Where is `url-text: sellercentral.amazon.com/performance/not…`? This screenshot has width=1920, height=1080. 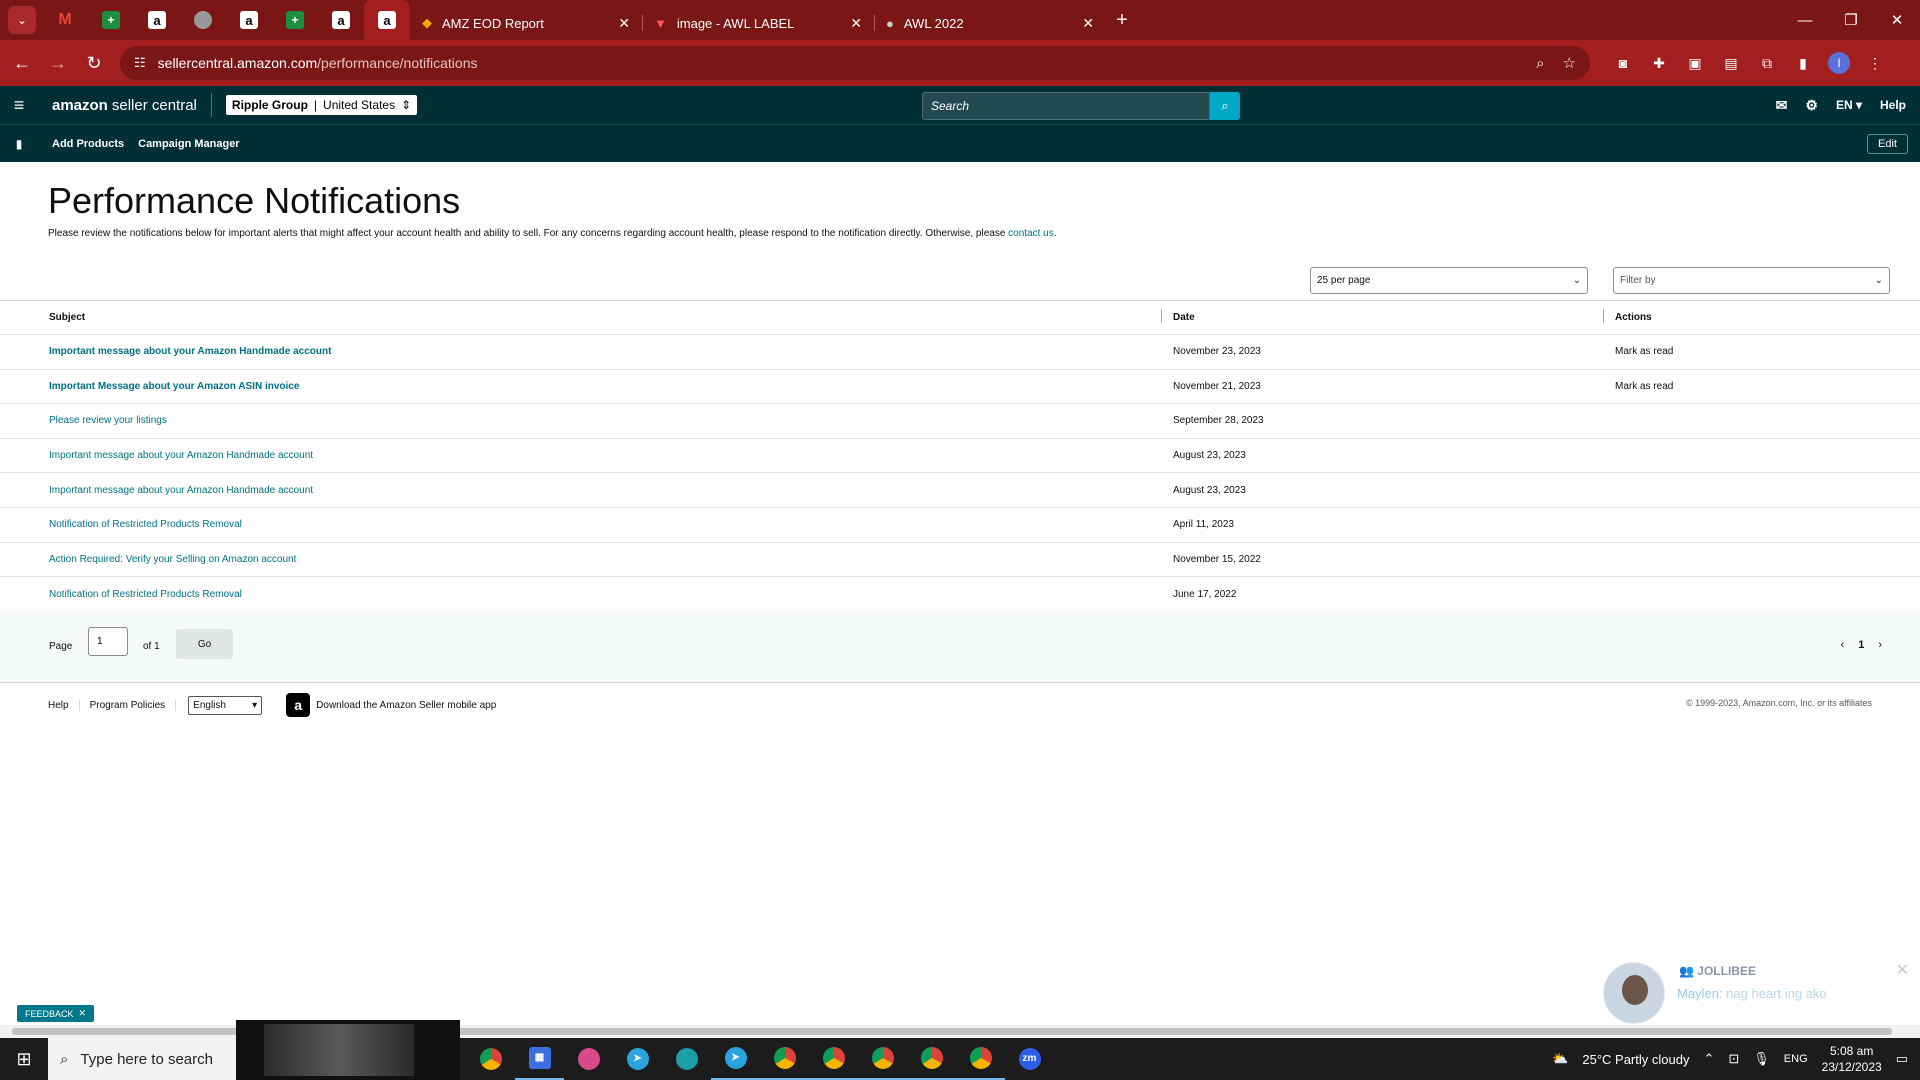
url-text: sellercentral.amazon.com/performance/not… is located at coordinates (317, 63).